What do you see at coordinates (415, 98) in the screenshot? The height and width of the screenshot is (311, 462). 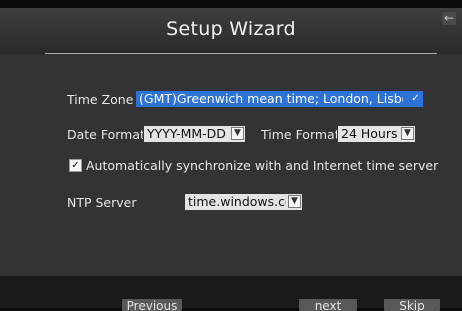 I see `chevron-down-icon: ✓` at bounding box center [415, 98].